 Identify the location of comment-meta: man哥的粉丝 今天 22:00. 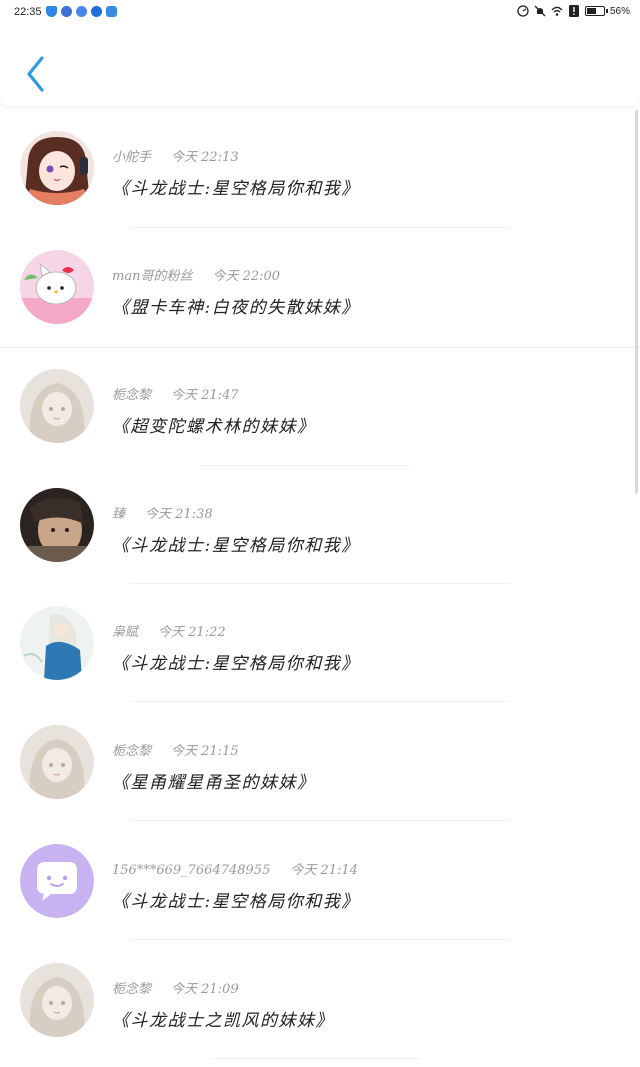
(196, 274).